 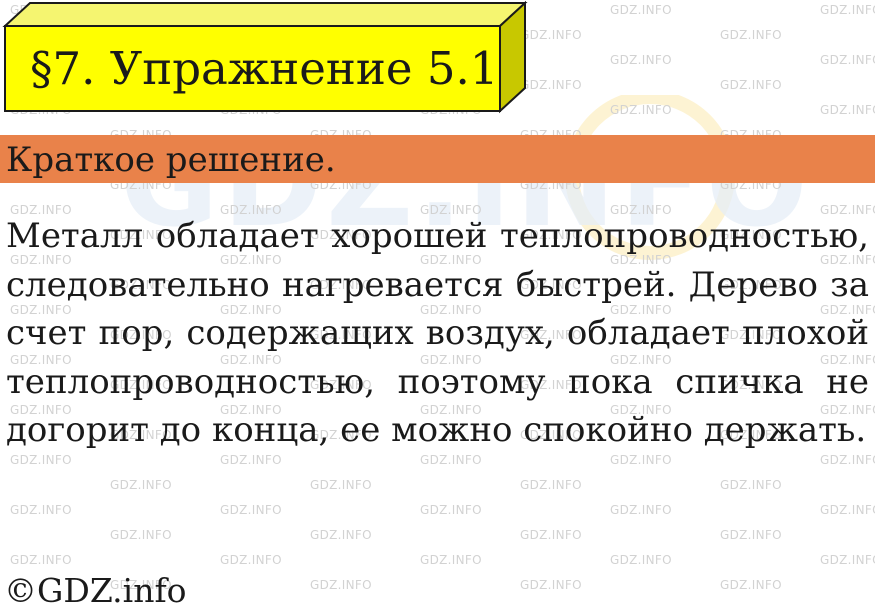 I want to click on page-title: §7. Упражнение 5.1, so click(x=264, y=68).